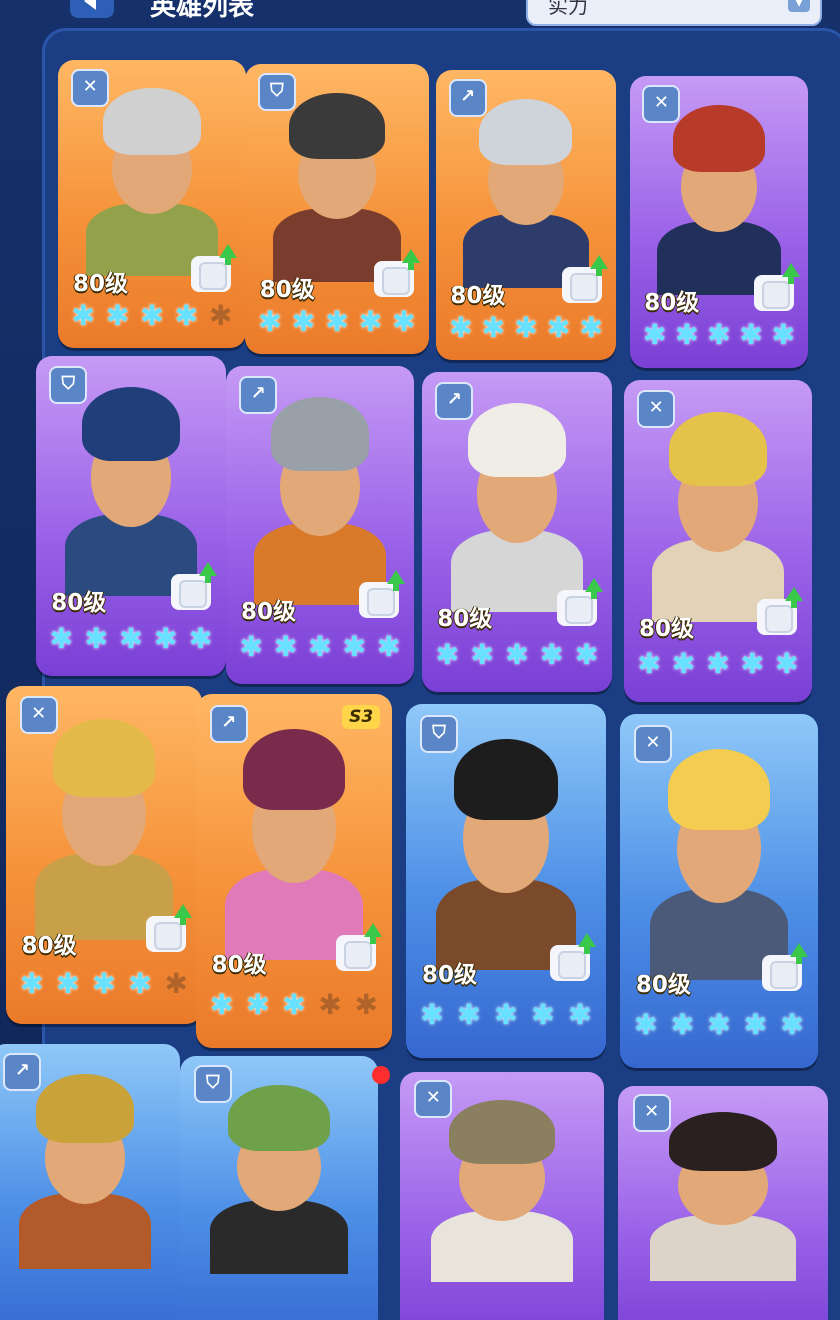  I want to click on season-badge: S3, so click(361, 716).